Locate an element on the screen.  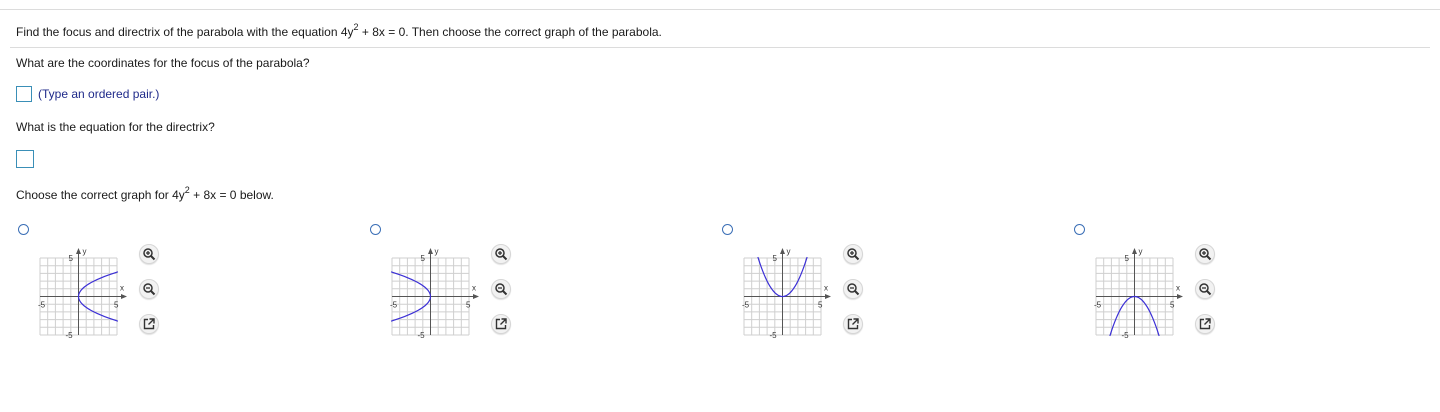
option-4-graph-svg: yx5-5-5 5 is located at coordinates (1138, 293).